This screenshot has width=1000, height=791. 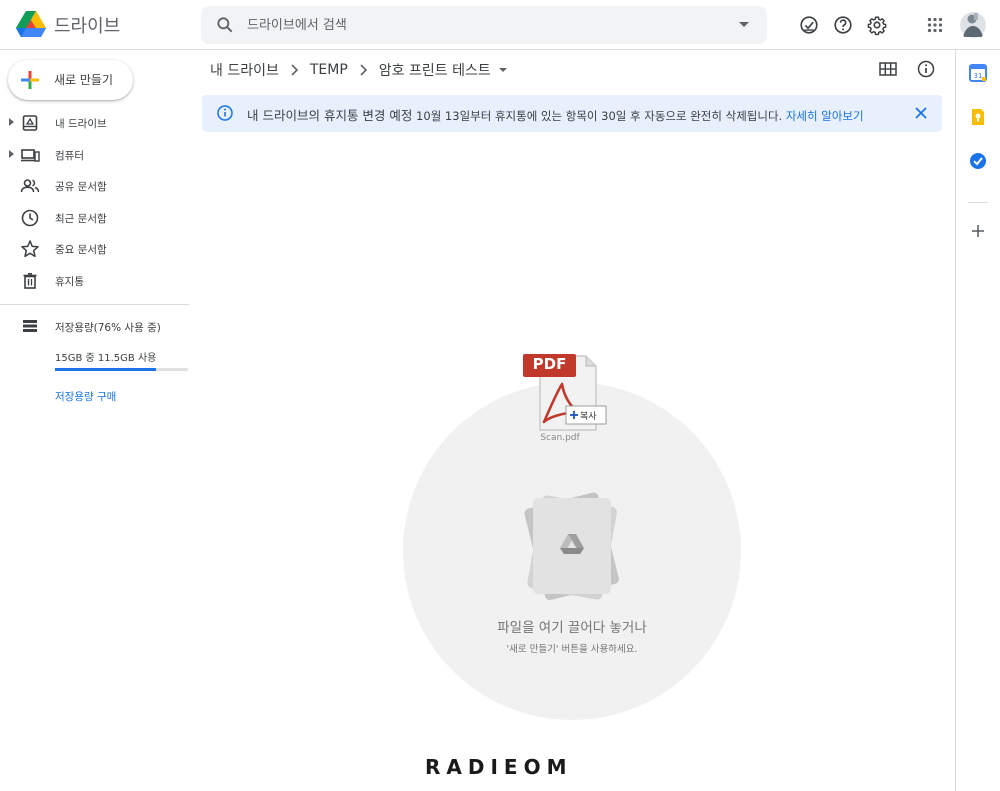 What do you see at coordinates (30, 186) in the screenshot?
I see `shared-people-icon` at bounding box center [30, 186].